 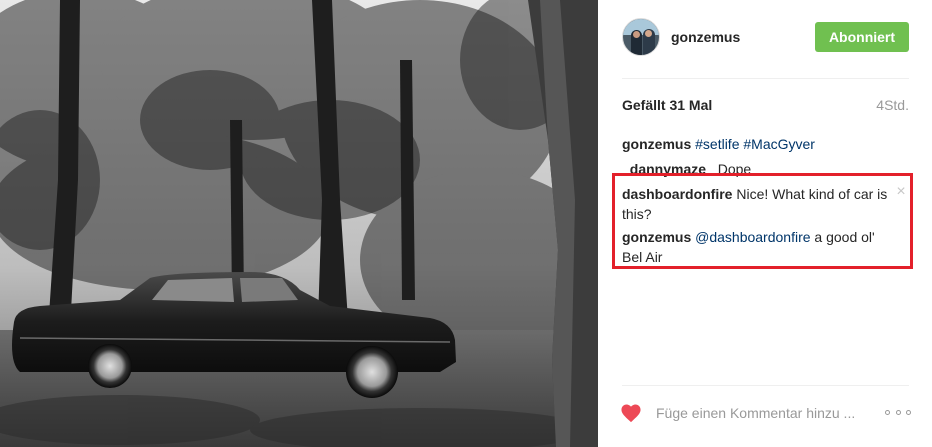 What do you see at coordinates (766, 413) in the screenshot?
I see `comment-input` at bounding box center [766, 413].